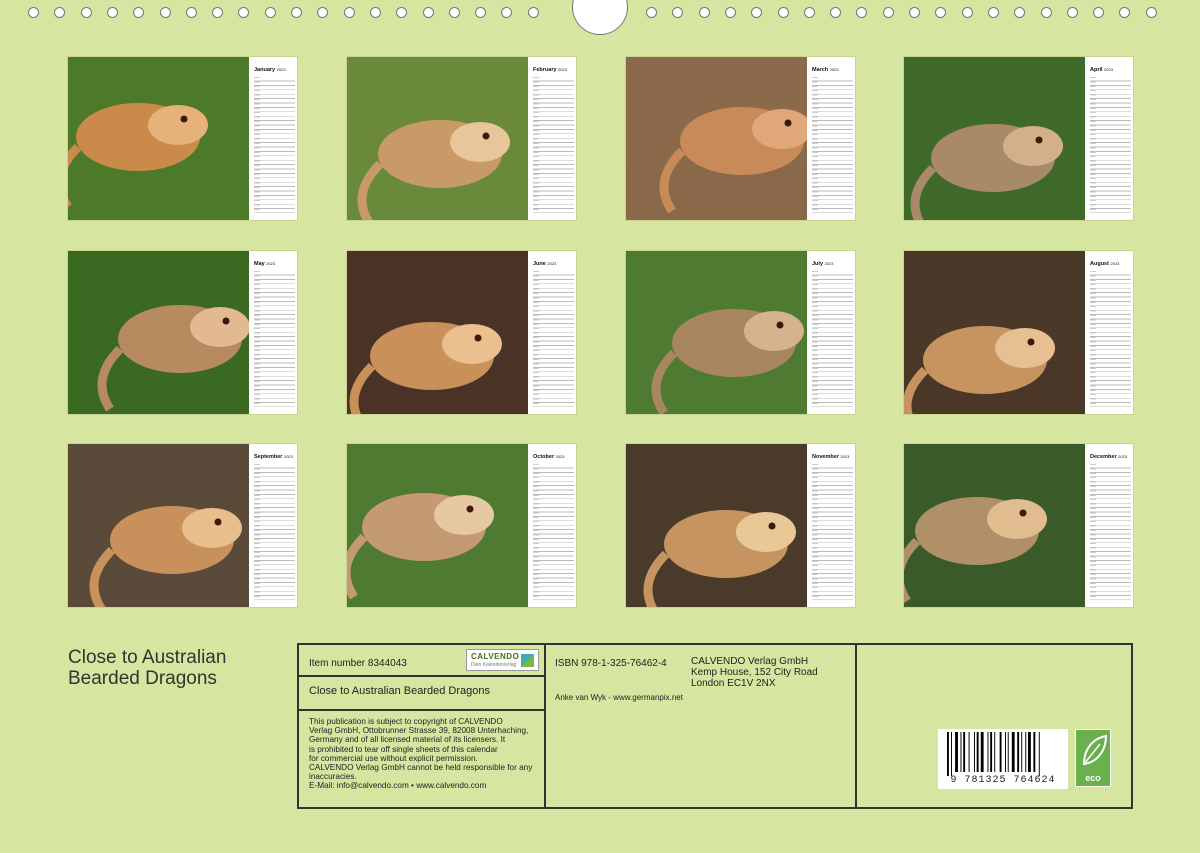 The width and height of the screenshot is (1200, 853). I want to click on month-calendar-column: April 2023, so click(1109, 138).